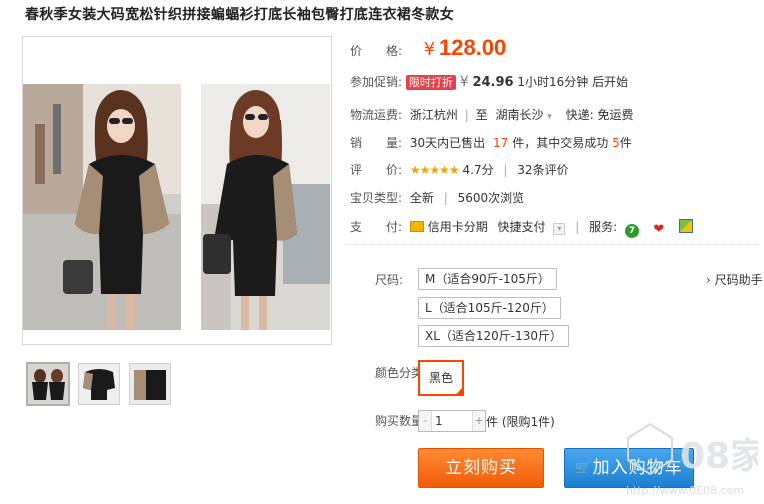  Describe the element at coordinates (599, 115) in the screenshot. I see `shipping-express: 快递: 免运费` at that location.